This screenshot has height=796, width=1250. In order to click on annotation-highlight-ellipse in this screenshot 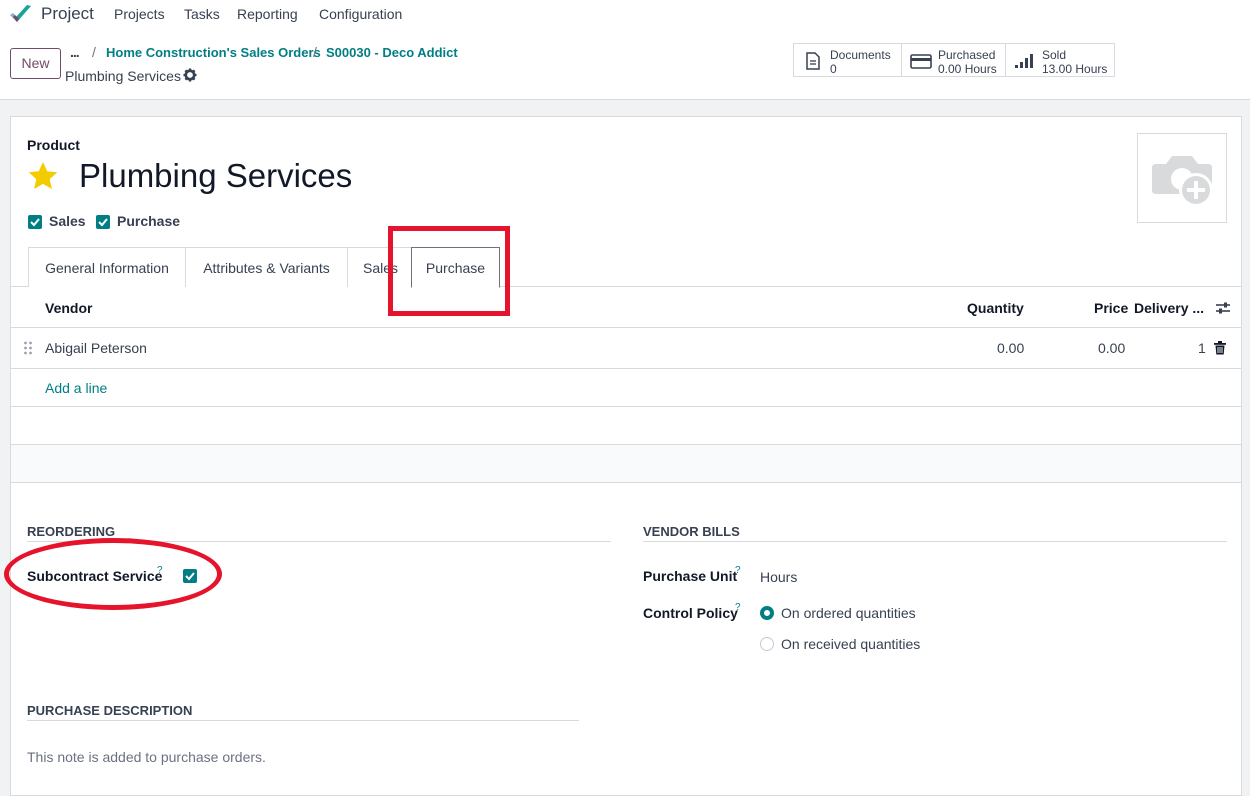, I will do `click(113, 574)`.